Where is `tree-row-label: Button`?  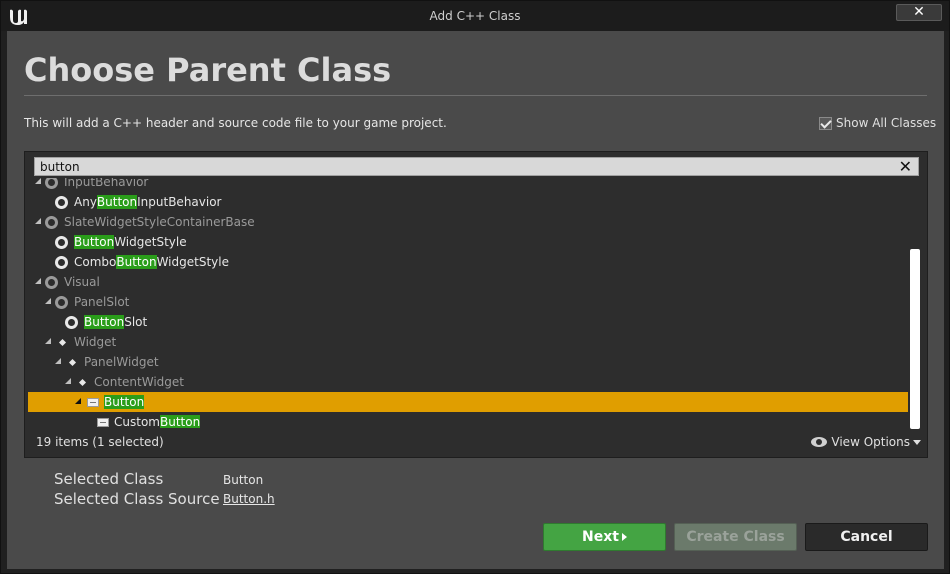
tree-row-label: Button is located at coordinates (124, 402).